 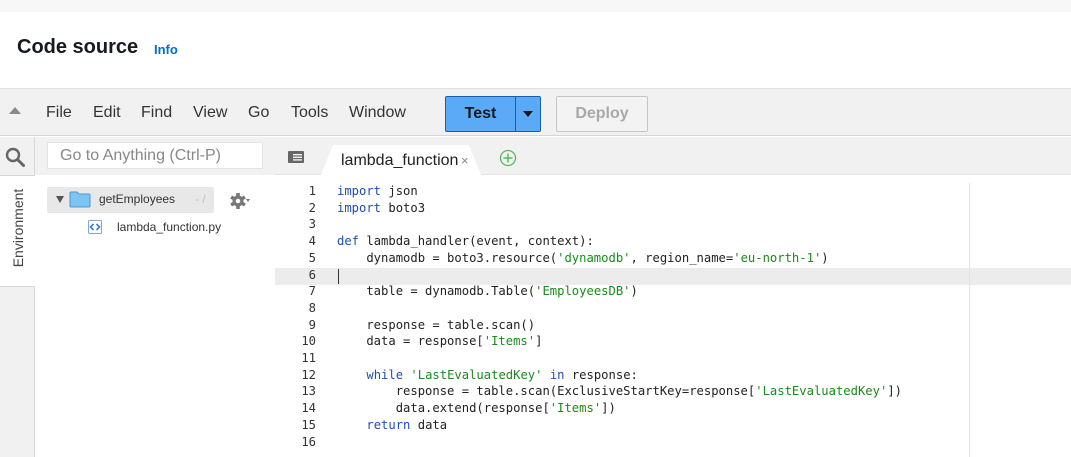 I want to click on menu-window: Window, so click(x=377, y=113).